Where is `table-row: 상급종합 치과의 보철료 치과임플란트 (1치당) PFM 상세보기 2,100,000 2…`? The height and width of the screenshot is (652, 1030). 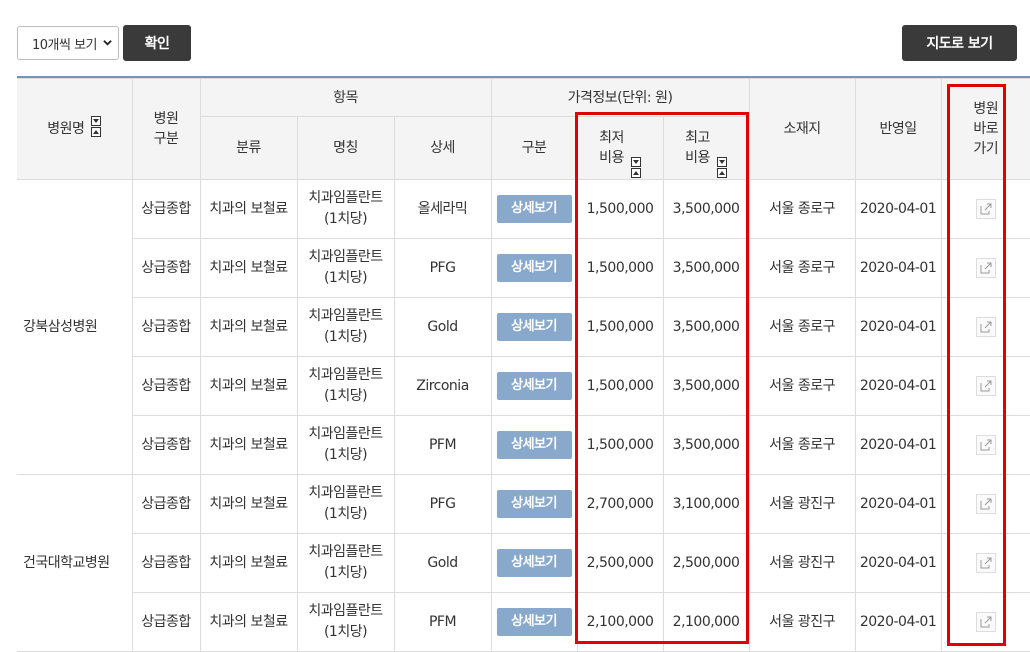
table-row: 상급종합 치과의 보철료 치과임플란트 (1치당) PFM 상세보기 2,100,000 2… is located at coordinates (523, 622).